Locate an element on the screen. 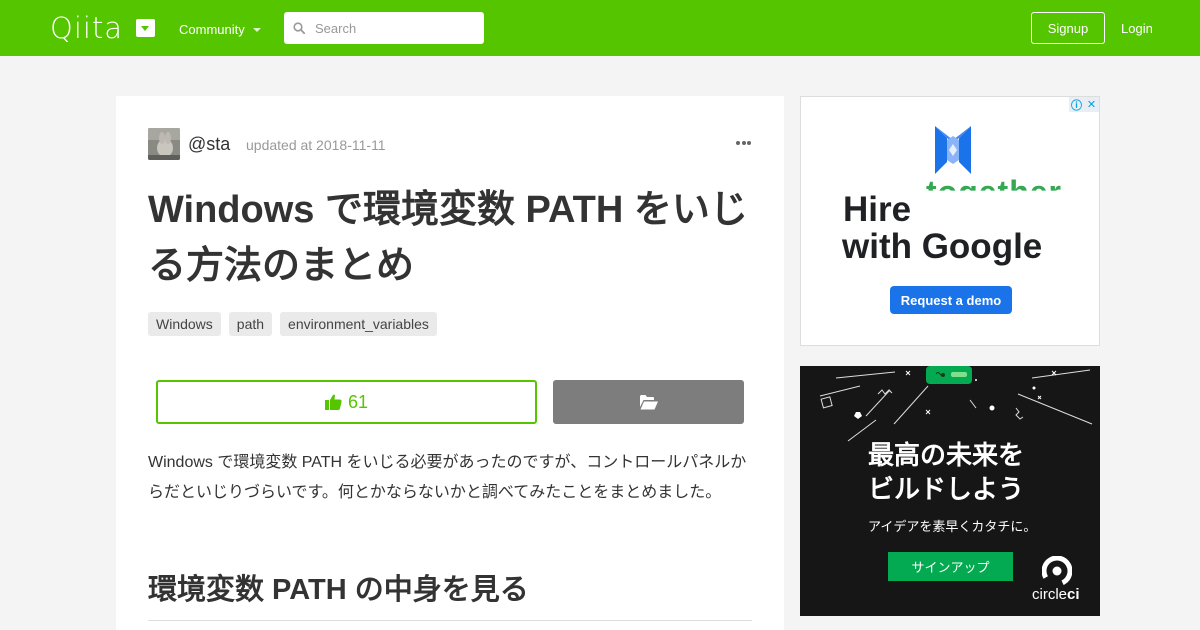 The height and width of the screenshot is (630, 1200). ad-headline-line2: ビルドしよう is located at coordinates (946, 489).